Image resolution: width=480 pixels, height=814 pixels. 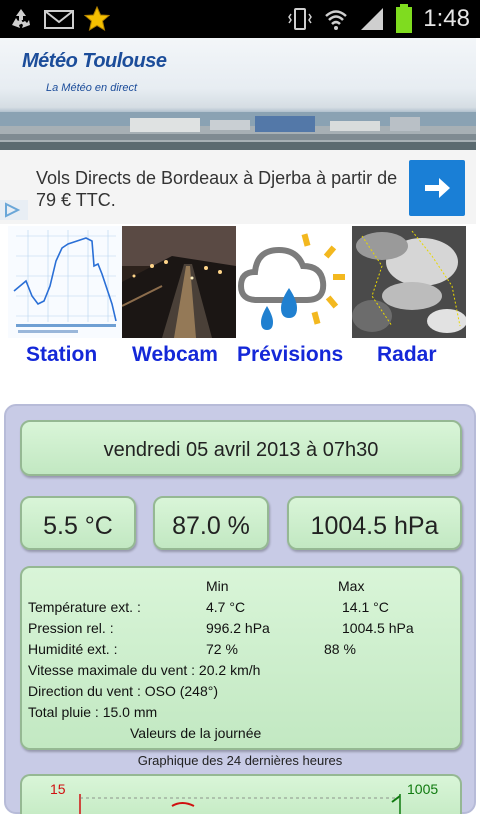 What do you see at coordinates (240, 760) in the screenshot?
I see `graph-caption: Graphique des 24 dernières heures` at bounding box center [240, 760].